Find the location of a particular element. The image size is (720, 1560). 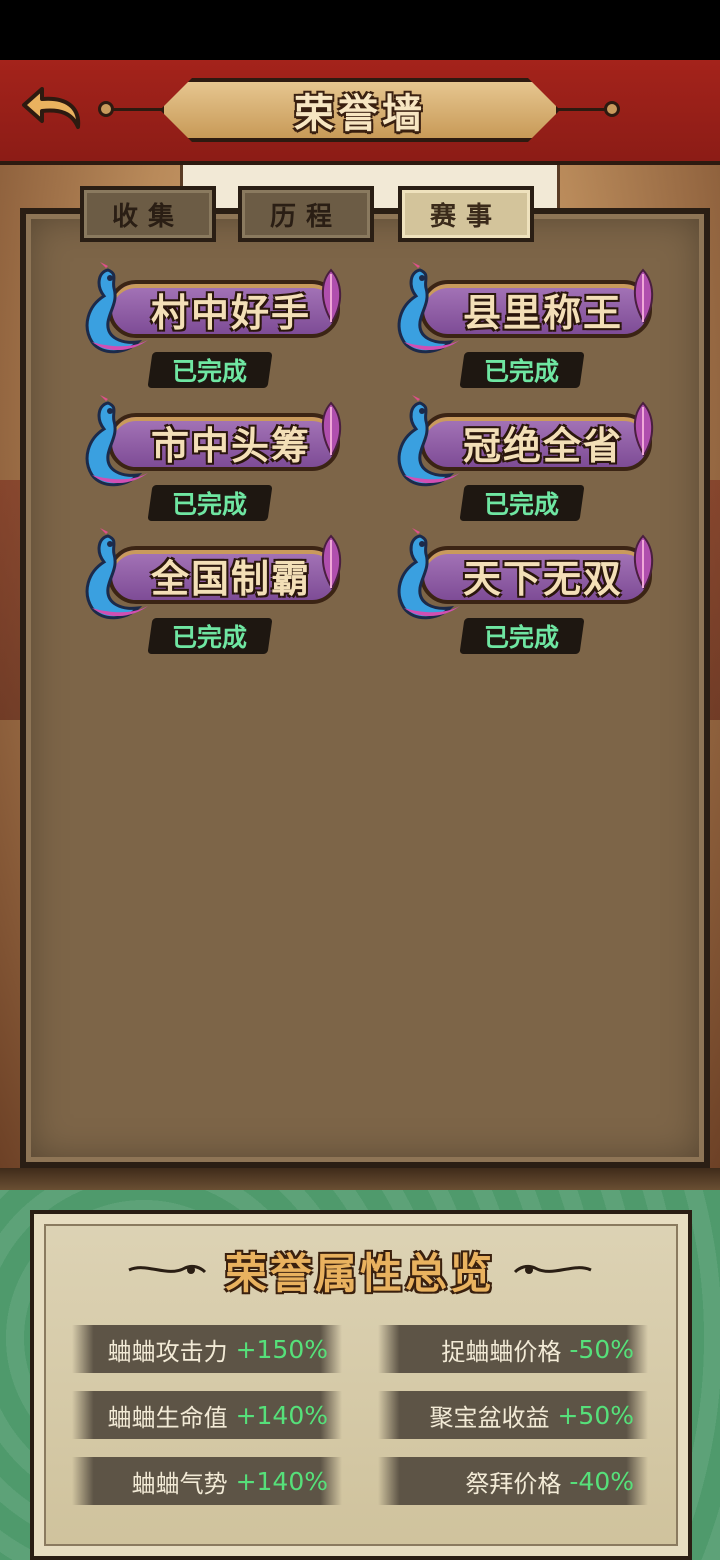

header-knot-left is located at coordinates (106, 109).